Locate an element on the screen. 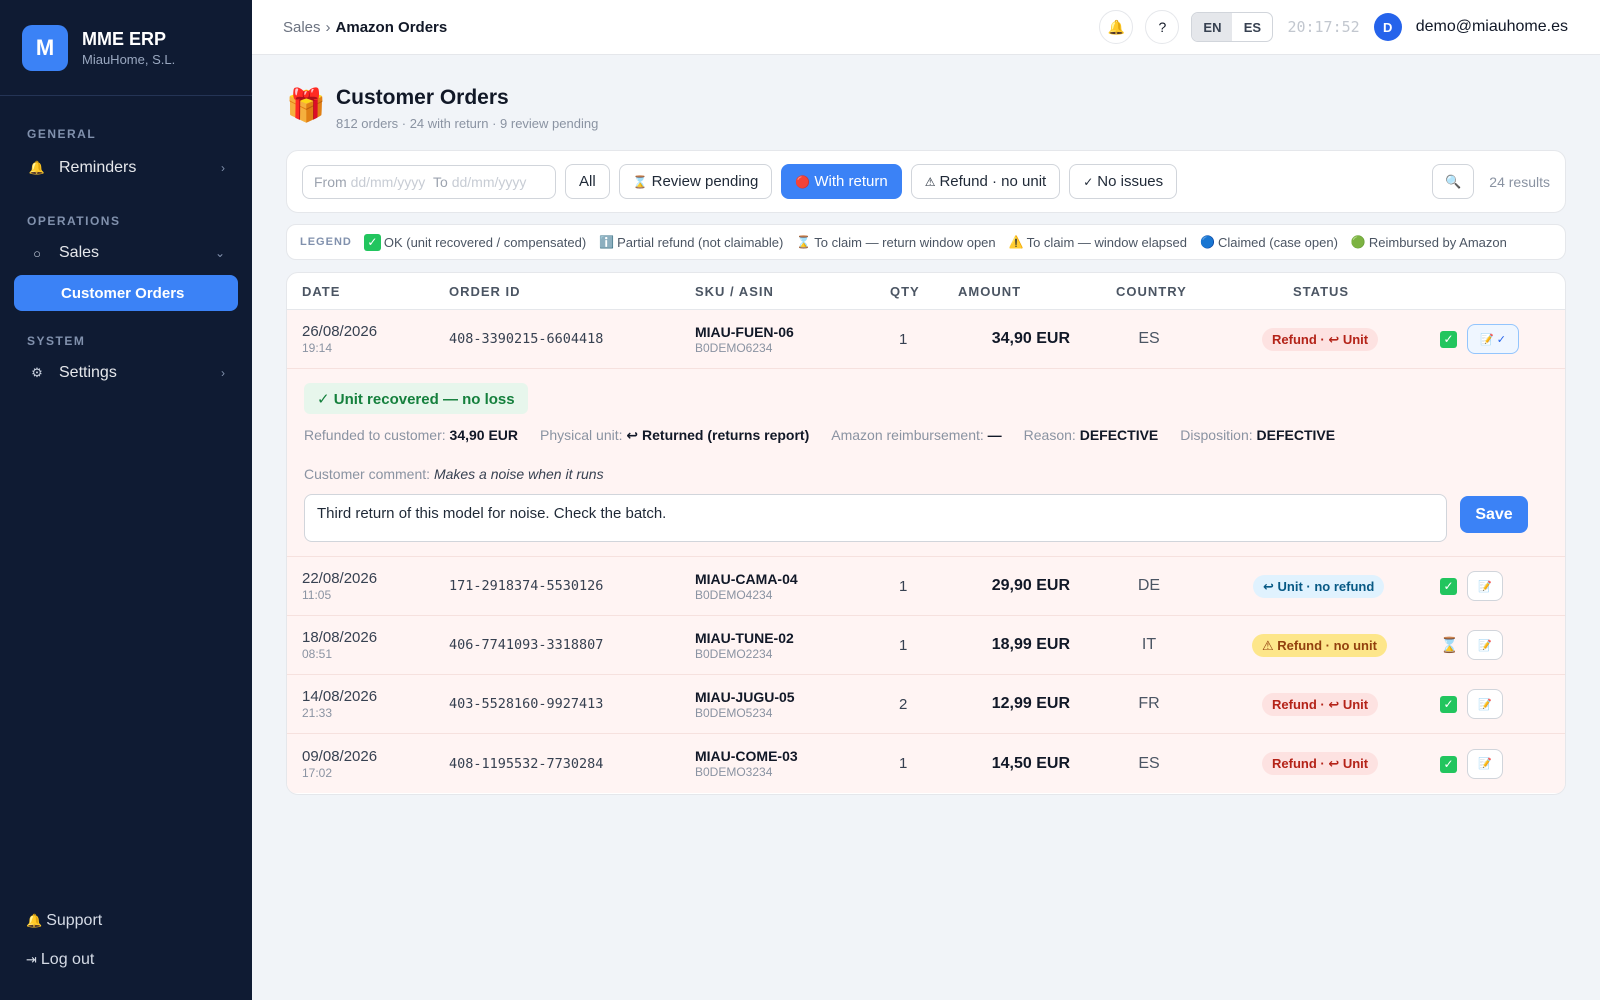  row-order-id: 403-5528160-9927413 is located at coordinates (526, 704).